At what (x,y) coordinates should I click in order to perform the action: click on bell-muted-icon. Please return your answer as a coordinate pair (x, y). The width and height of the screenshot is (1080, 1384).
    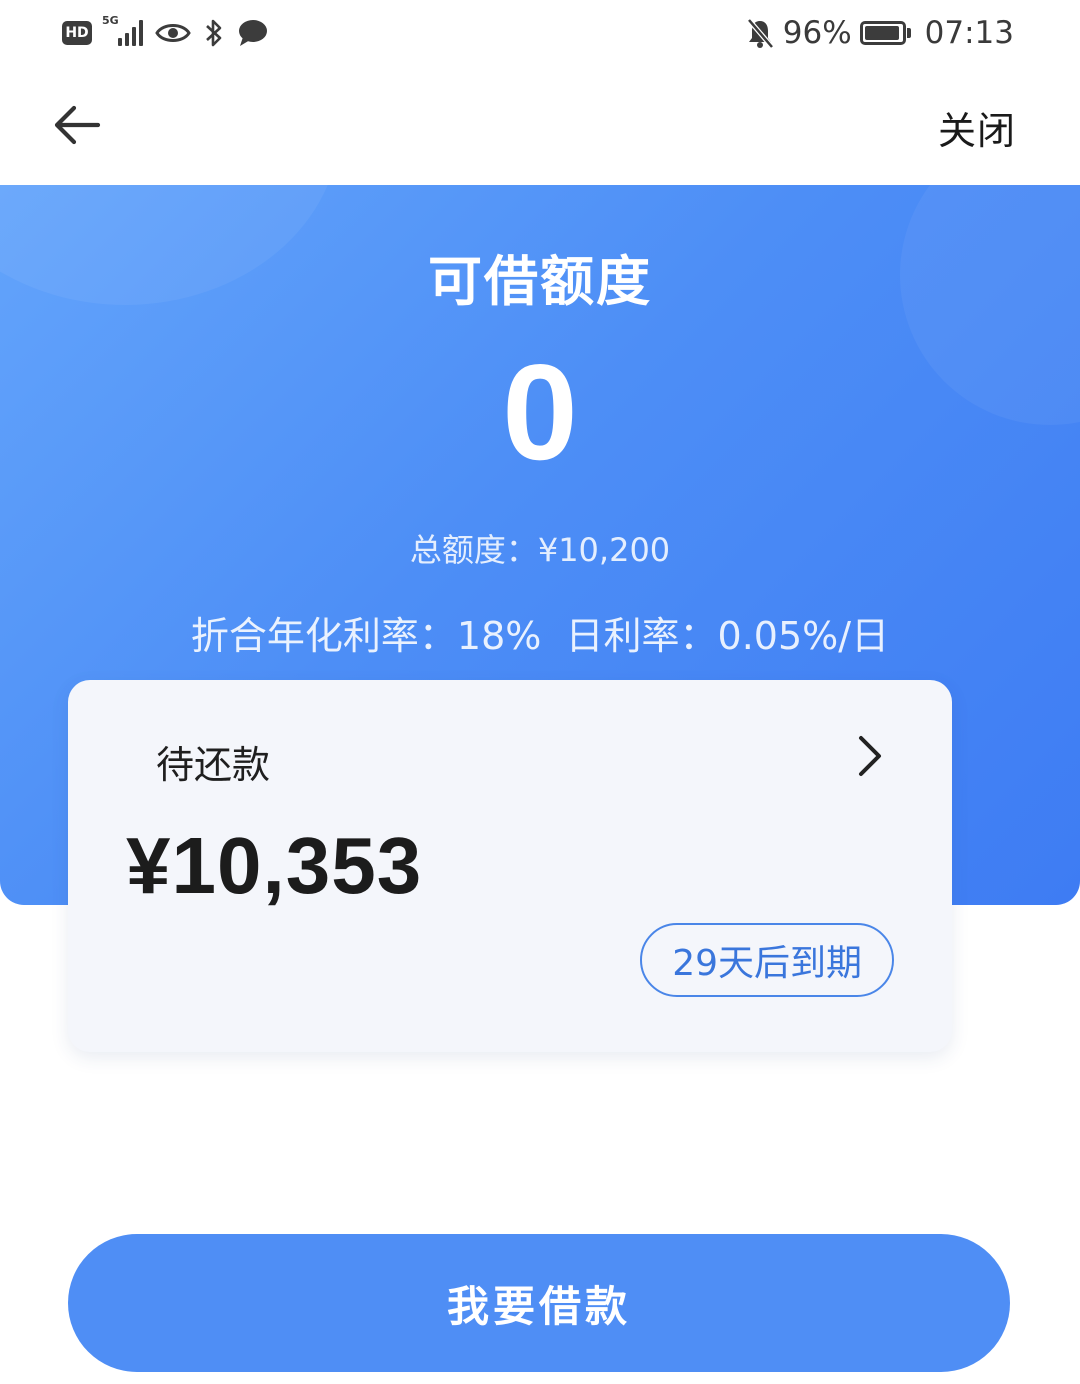
    Looking at the image, I should click on (760, 33).